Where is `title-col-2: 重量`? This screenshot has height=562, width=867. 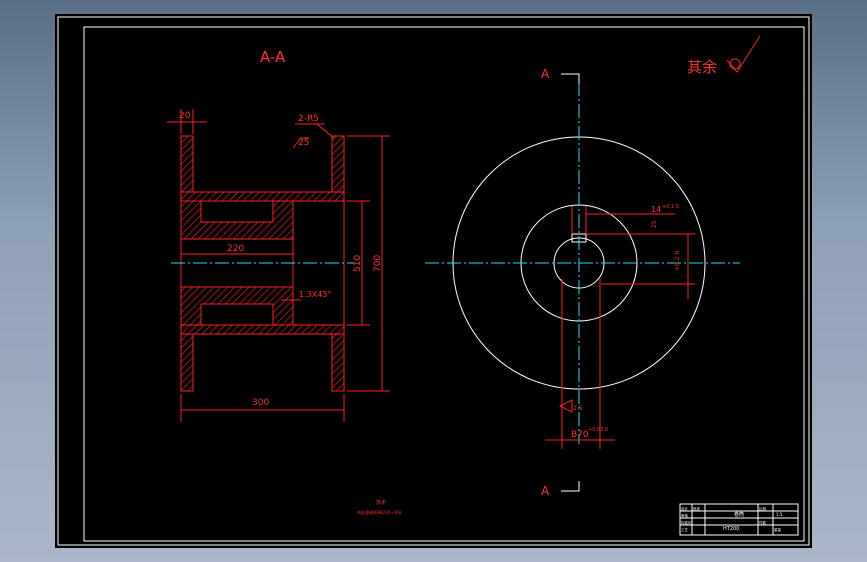 title-col-2: 重量 is located at coordinates (778, 529).